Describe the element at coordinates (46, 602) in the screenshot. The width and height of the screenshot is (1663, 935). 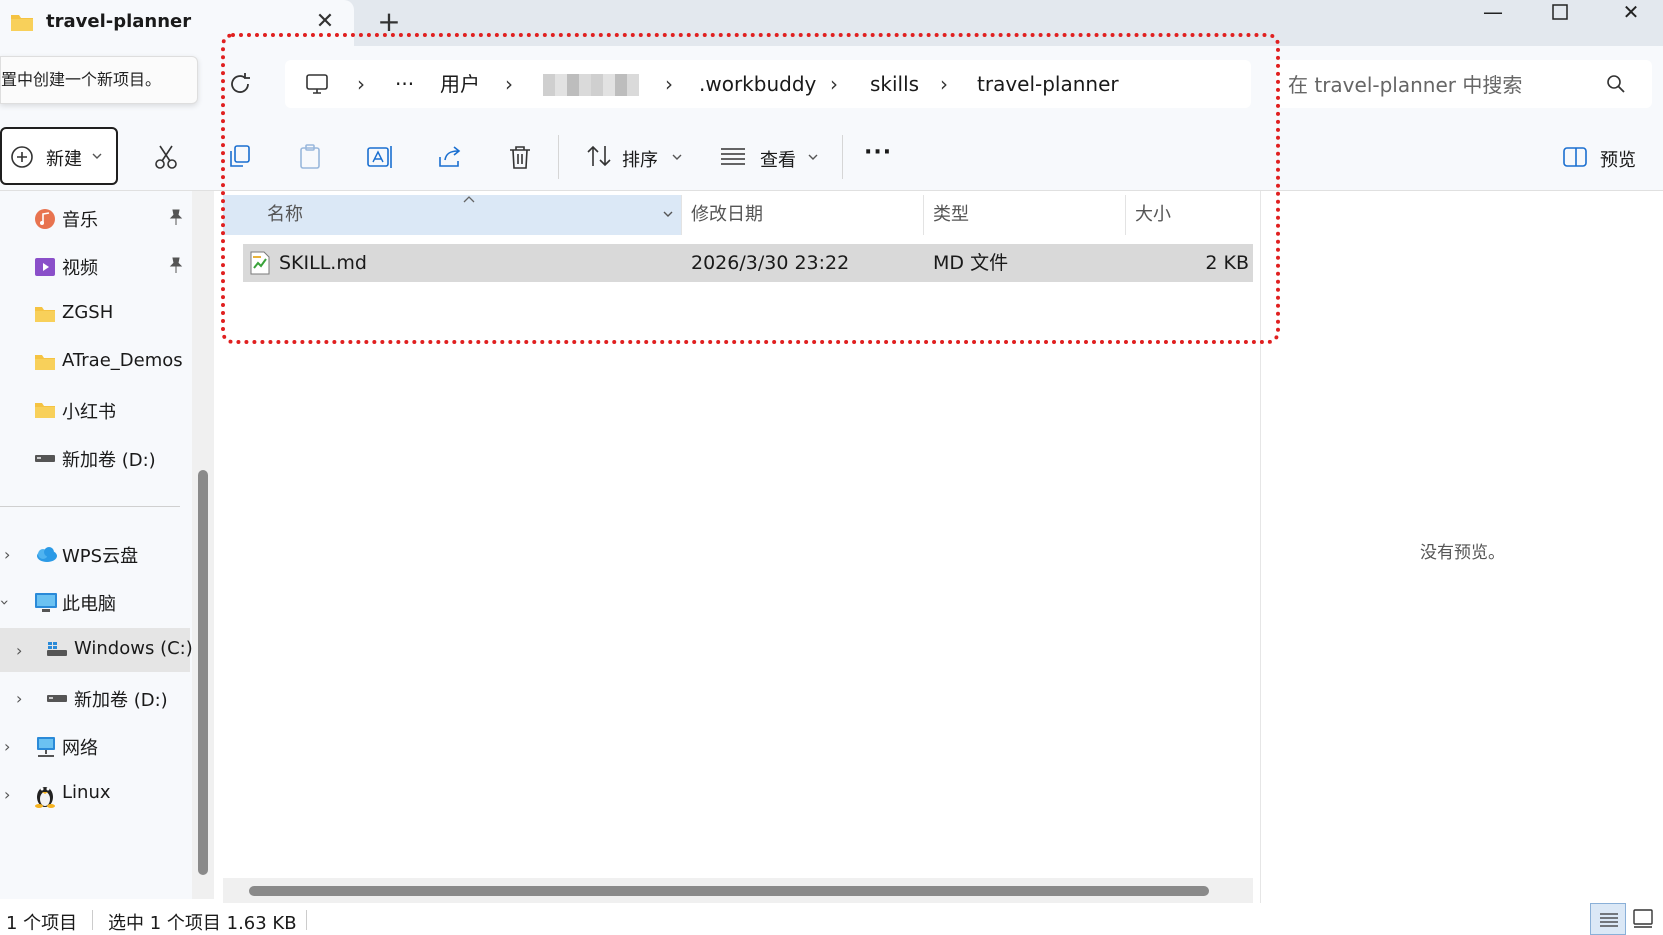
I see `computer-icon` at that location.